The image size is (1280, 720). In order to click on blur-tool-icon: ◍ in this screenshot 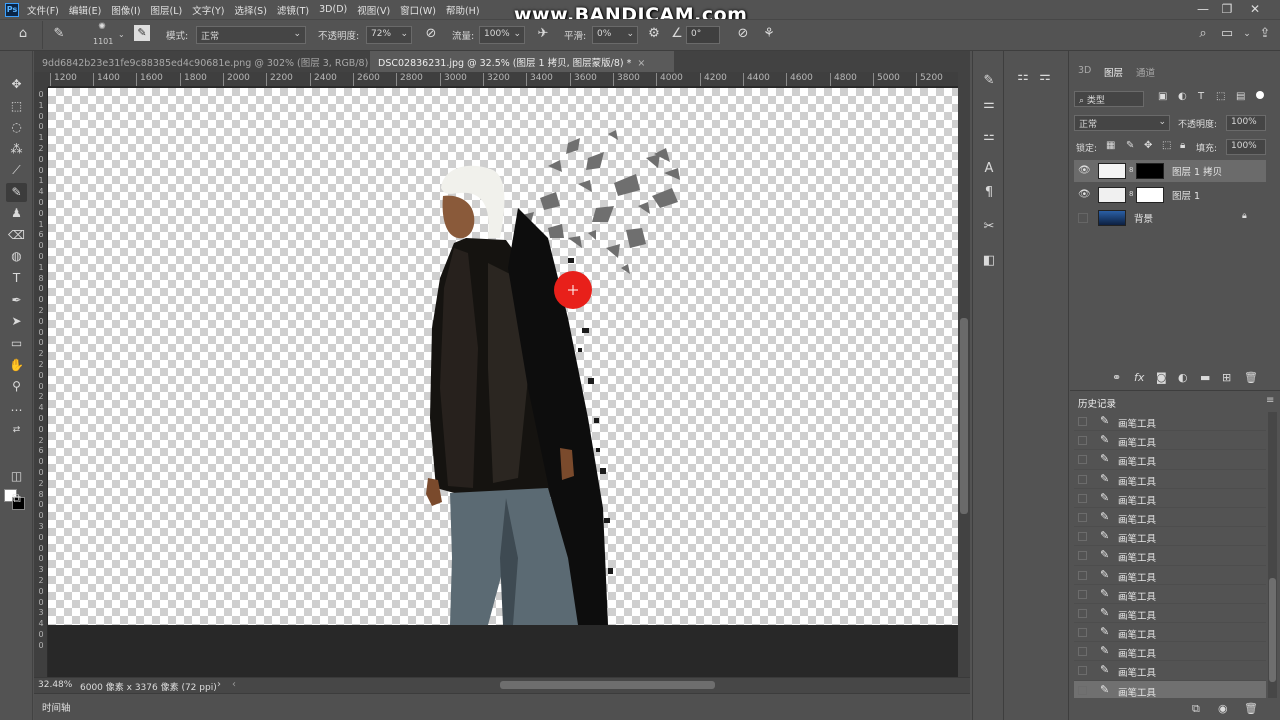, I will do `click(16, 256)`.